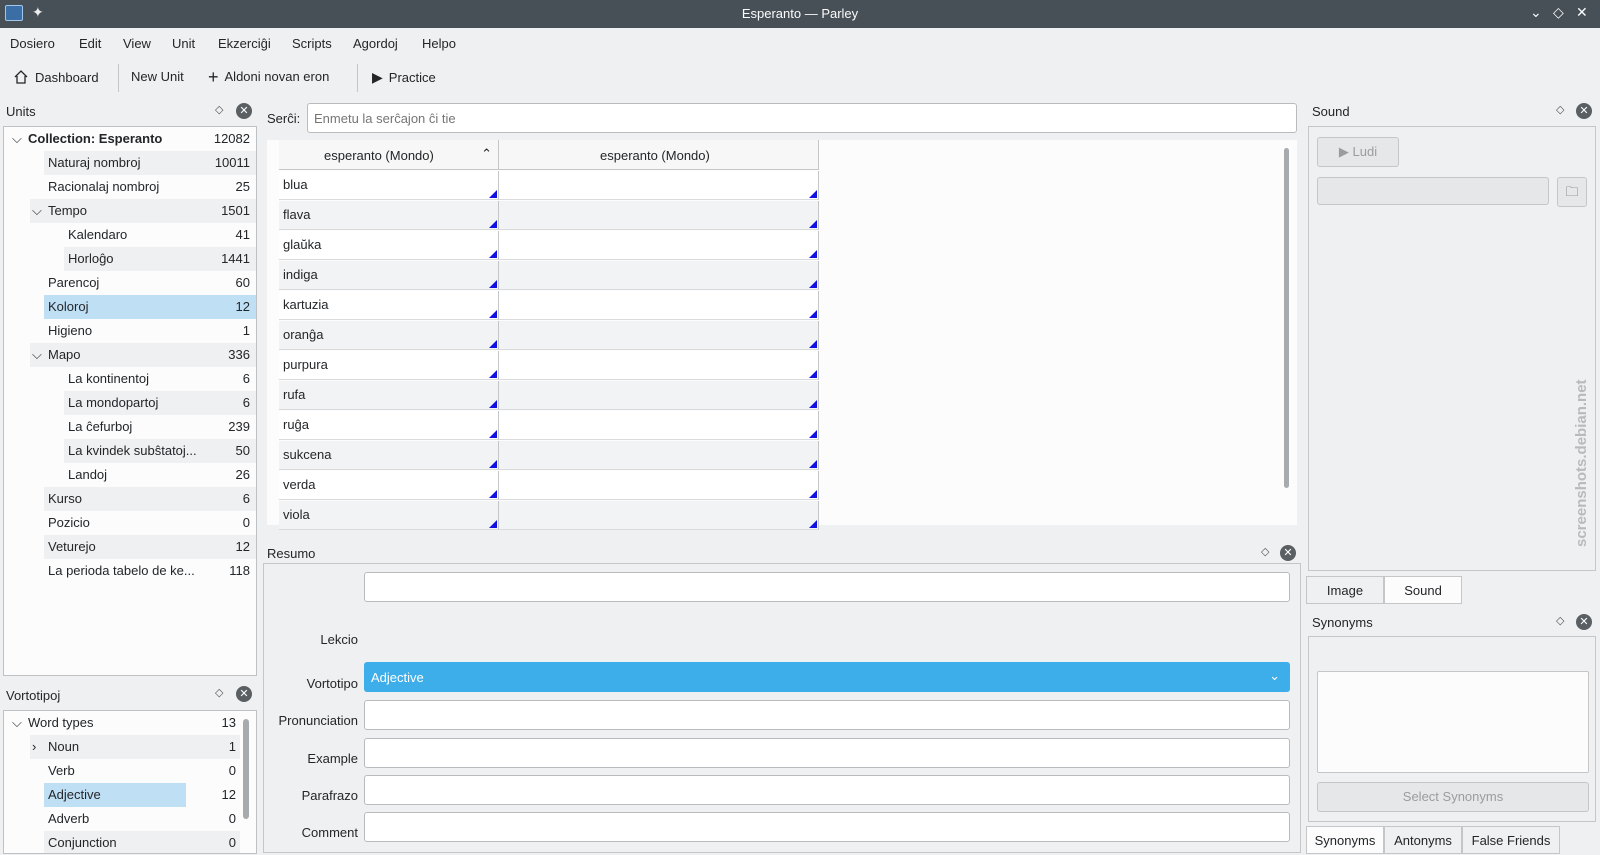 This screenshot has height=855, width=1600. I want to click on table-cell-word: flava, so click(389, 215).